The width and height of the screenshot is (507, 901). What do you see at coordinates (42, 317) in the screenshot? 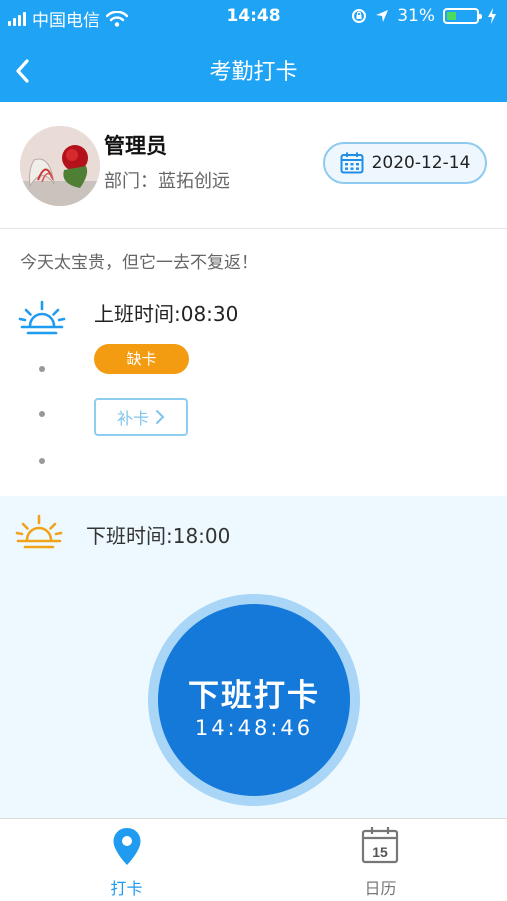
I see `sunrise-icon` at bounding box center [42, 317].